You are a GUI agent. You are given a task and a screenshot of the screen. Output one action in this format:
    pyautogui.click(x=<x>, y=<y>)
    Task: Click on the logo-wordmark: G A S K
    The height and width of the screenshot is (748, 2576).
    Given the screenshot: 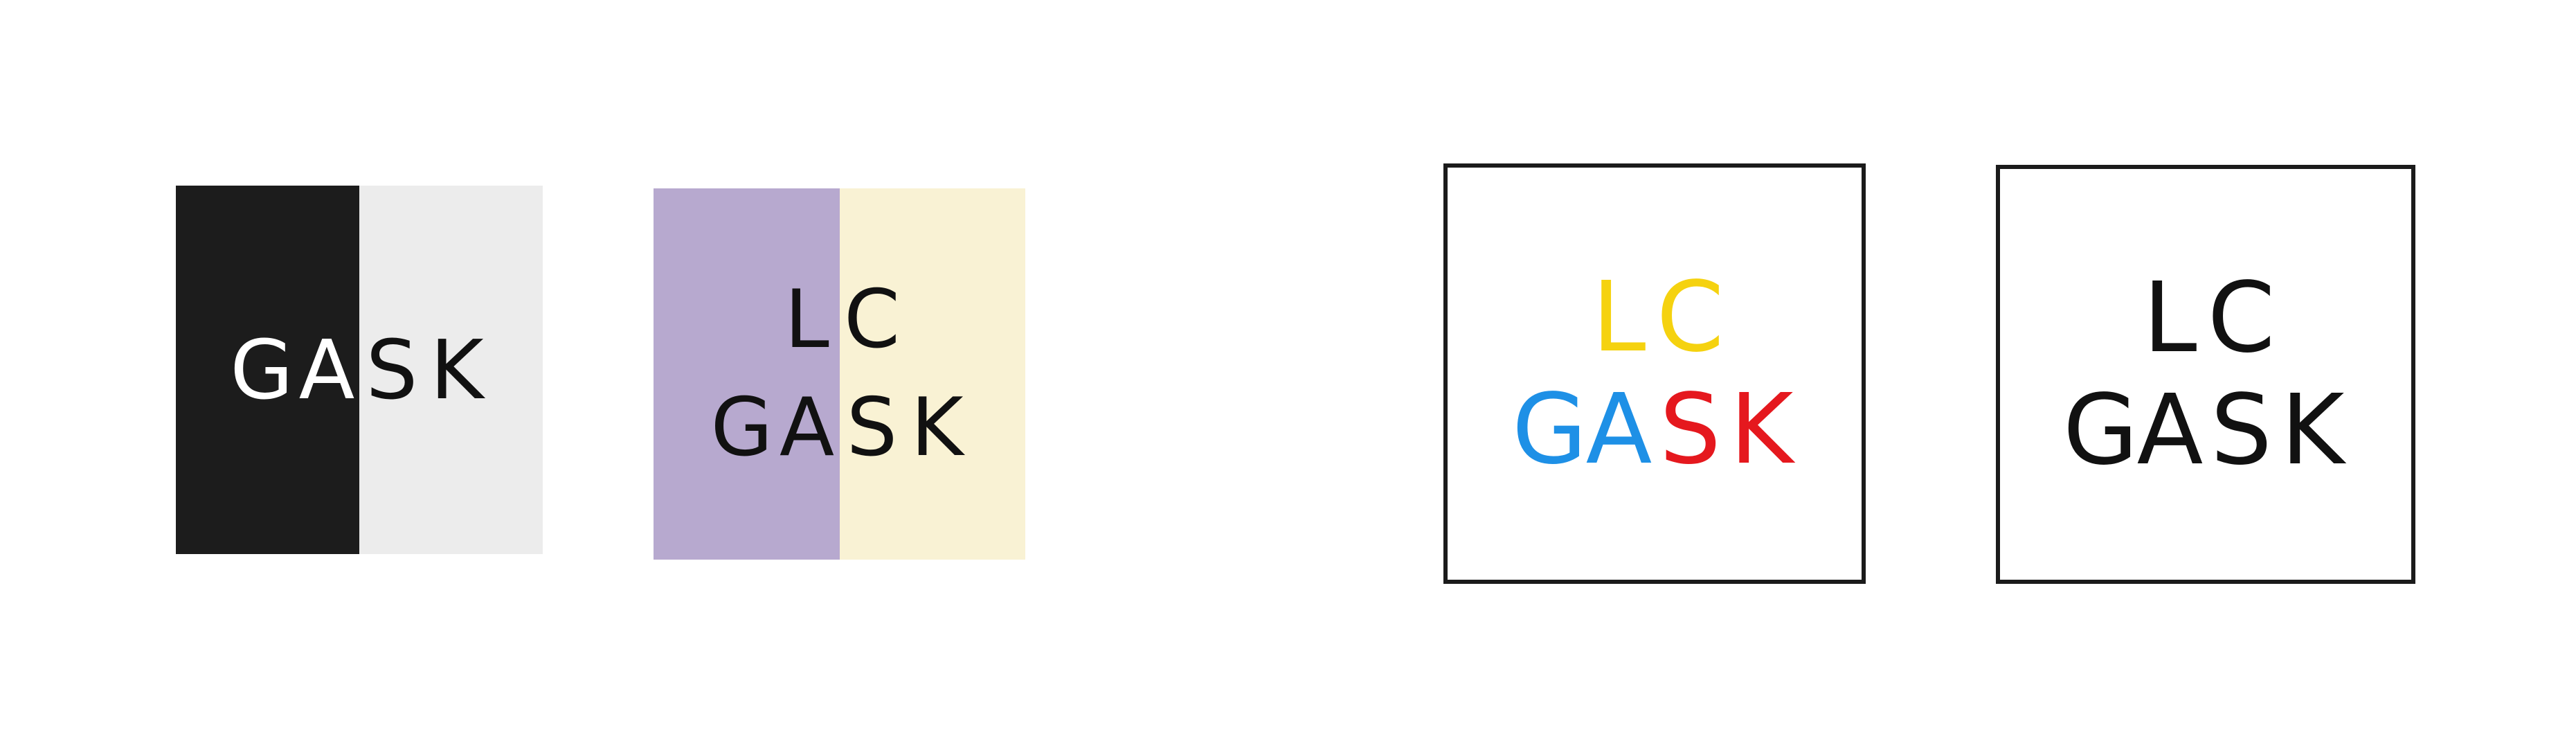 What is the action you would take?
    pyautogui.click(x=360, y=370)
    